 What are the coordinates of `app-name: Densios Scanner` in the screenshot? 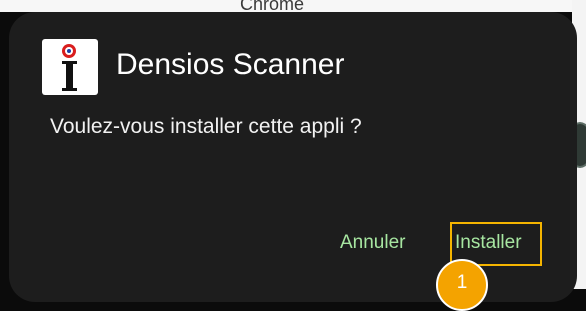 It's located at (230, 64).